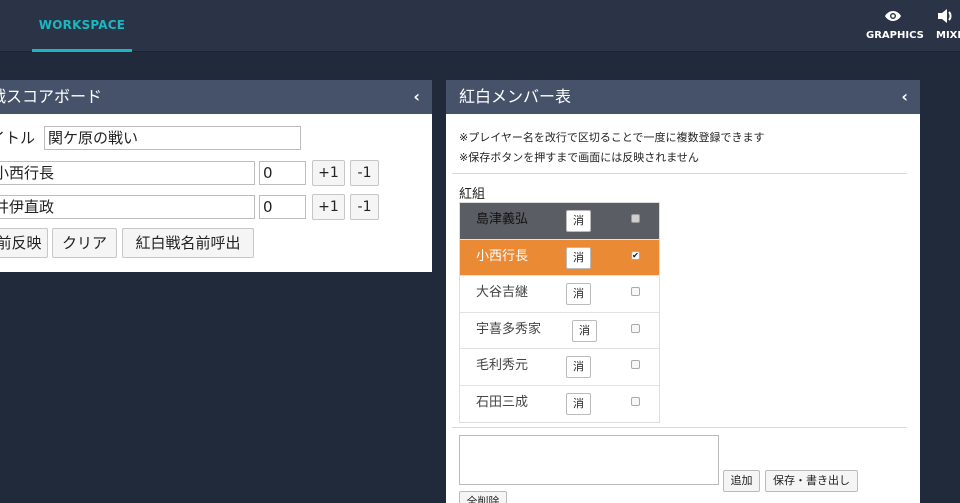 The image size is (960, 503). I want to click on member-names-textarea, so click(589, 460).